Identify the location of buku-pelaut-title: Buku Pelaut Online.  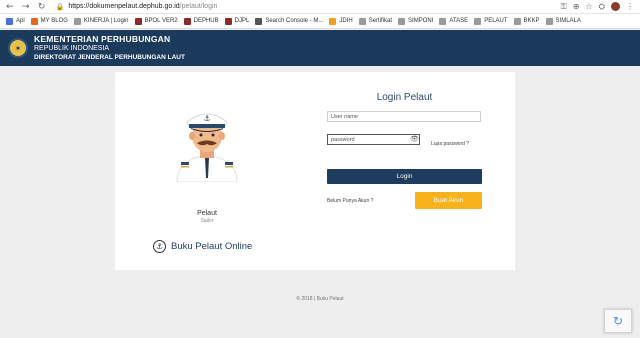
(212, 246).